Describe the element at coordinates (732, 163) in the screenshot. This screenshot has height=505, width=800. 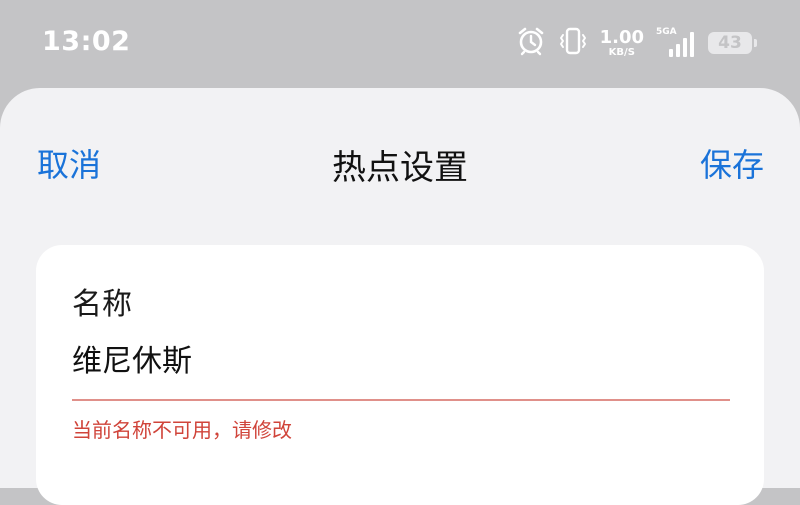
I see `save-button: 保存` at that location.